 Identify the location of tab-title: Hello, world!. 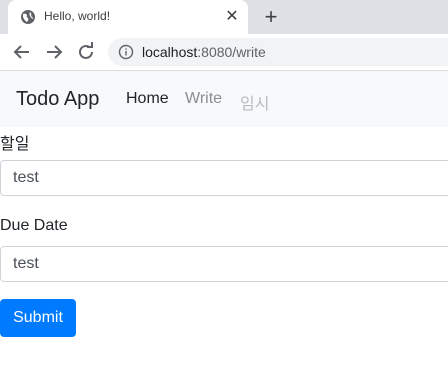
(77, 16).